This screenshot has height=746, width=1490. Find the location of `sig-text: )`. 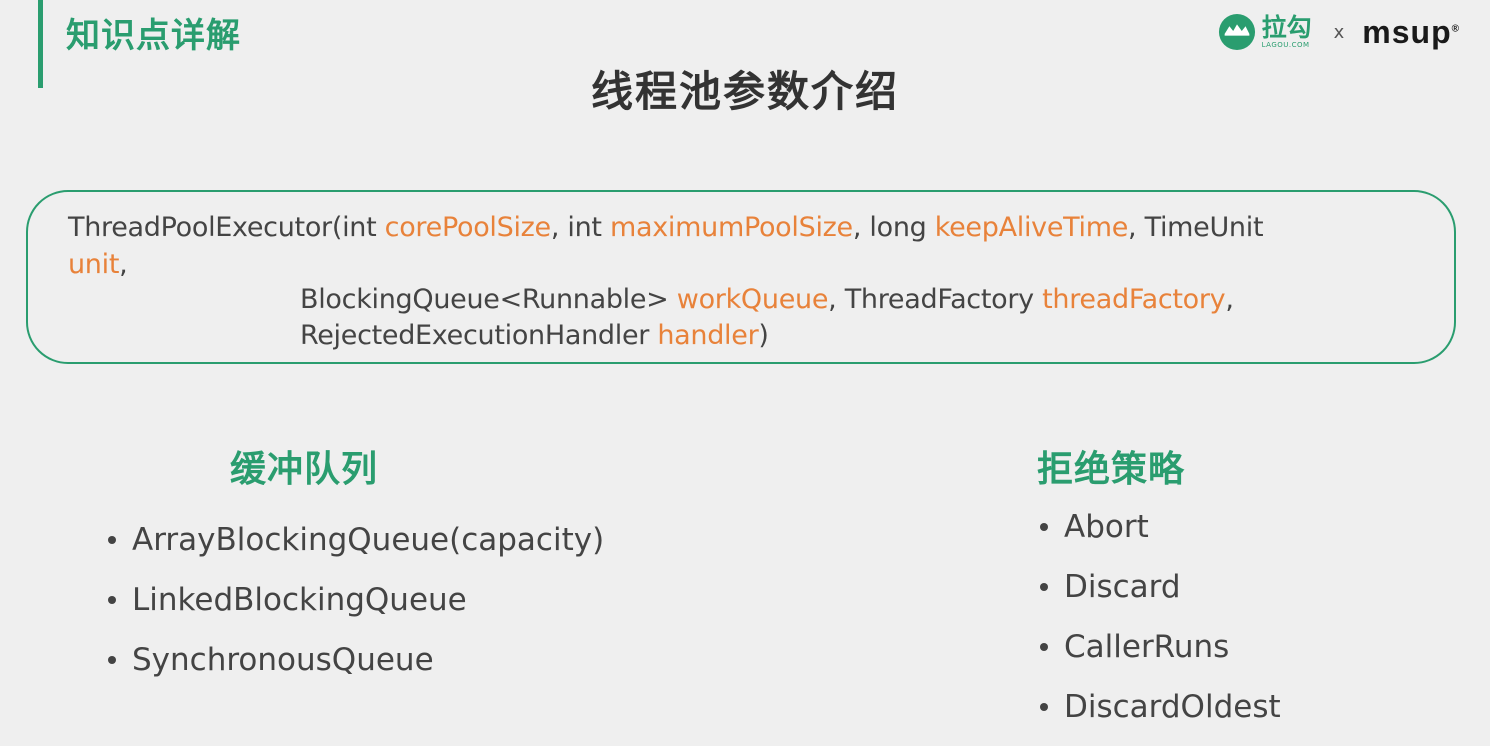

sig-text: ) is located at coordinates (763, 335).